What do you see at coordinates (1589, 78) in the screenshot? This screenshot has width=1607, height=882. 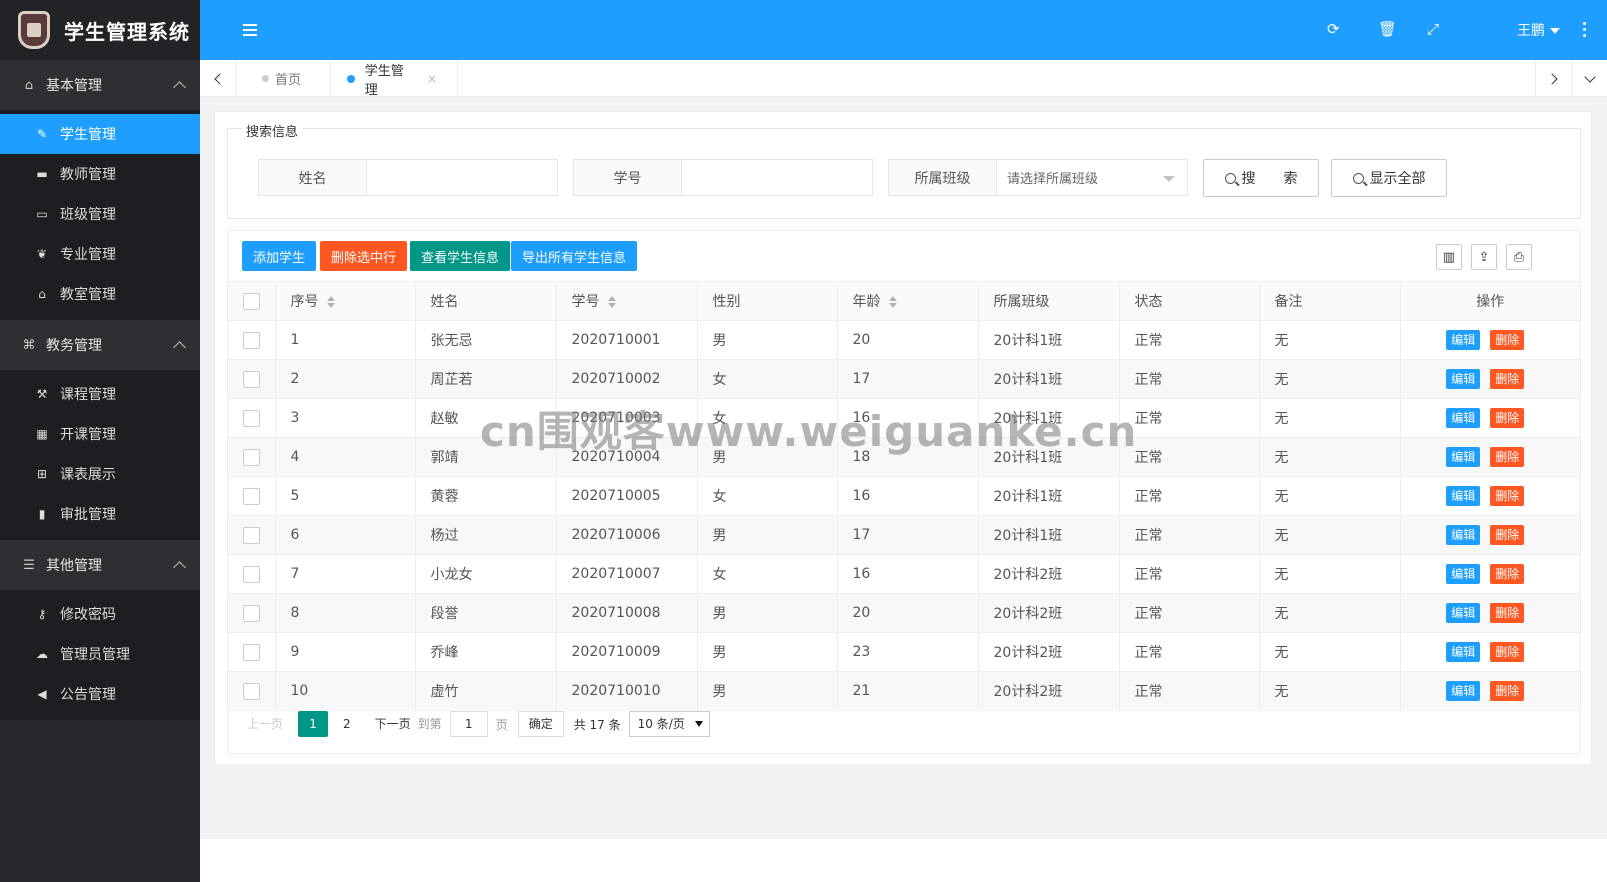 I see `tabs-menu-button` at bounding box center [1589, 78].